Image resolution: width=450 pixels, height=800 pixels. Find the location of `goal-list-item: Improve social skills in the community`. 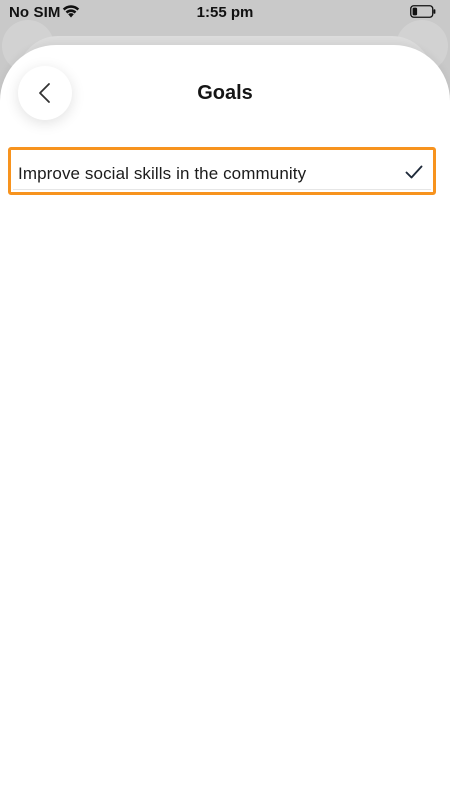

goal-list-item: Improve social skills in the community is located at coordinates (222, 171).